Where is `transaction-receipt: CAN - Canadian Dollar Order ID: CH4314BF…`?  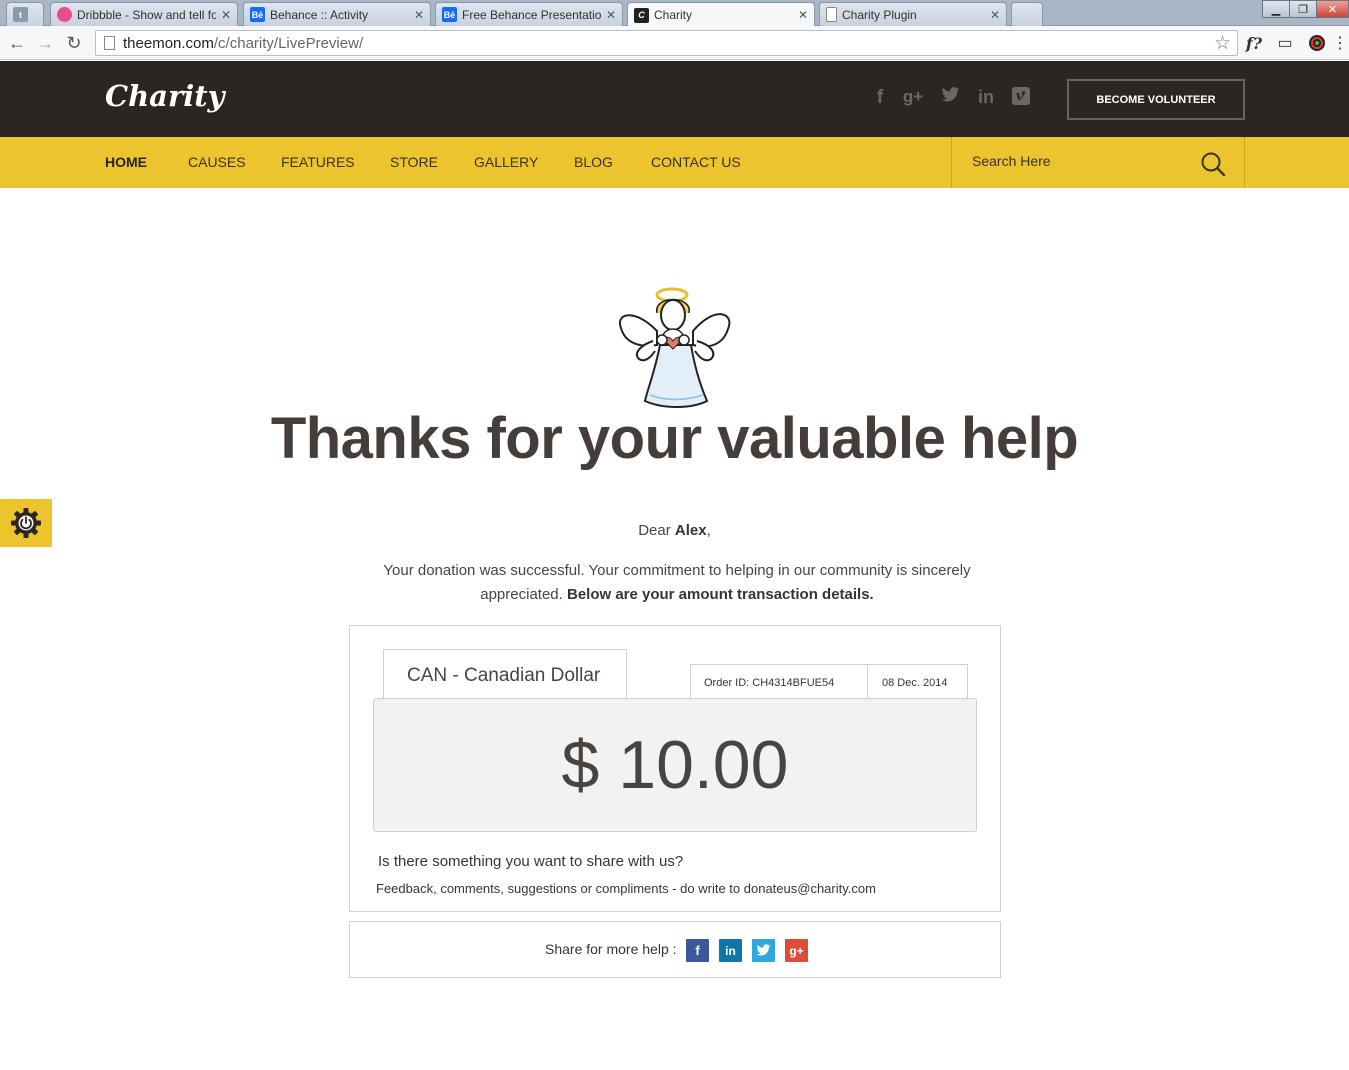
transaction-receipt: CAN - Canadian Dollar Order ID: CH4314BF… is located at coordinates (675, 768).